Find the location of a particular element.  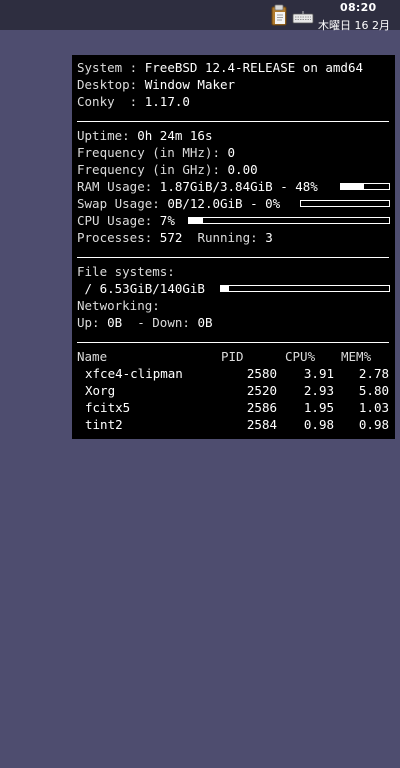

swap-label: Swap Usage: is located at coordinates (118, 203).